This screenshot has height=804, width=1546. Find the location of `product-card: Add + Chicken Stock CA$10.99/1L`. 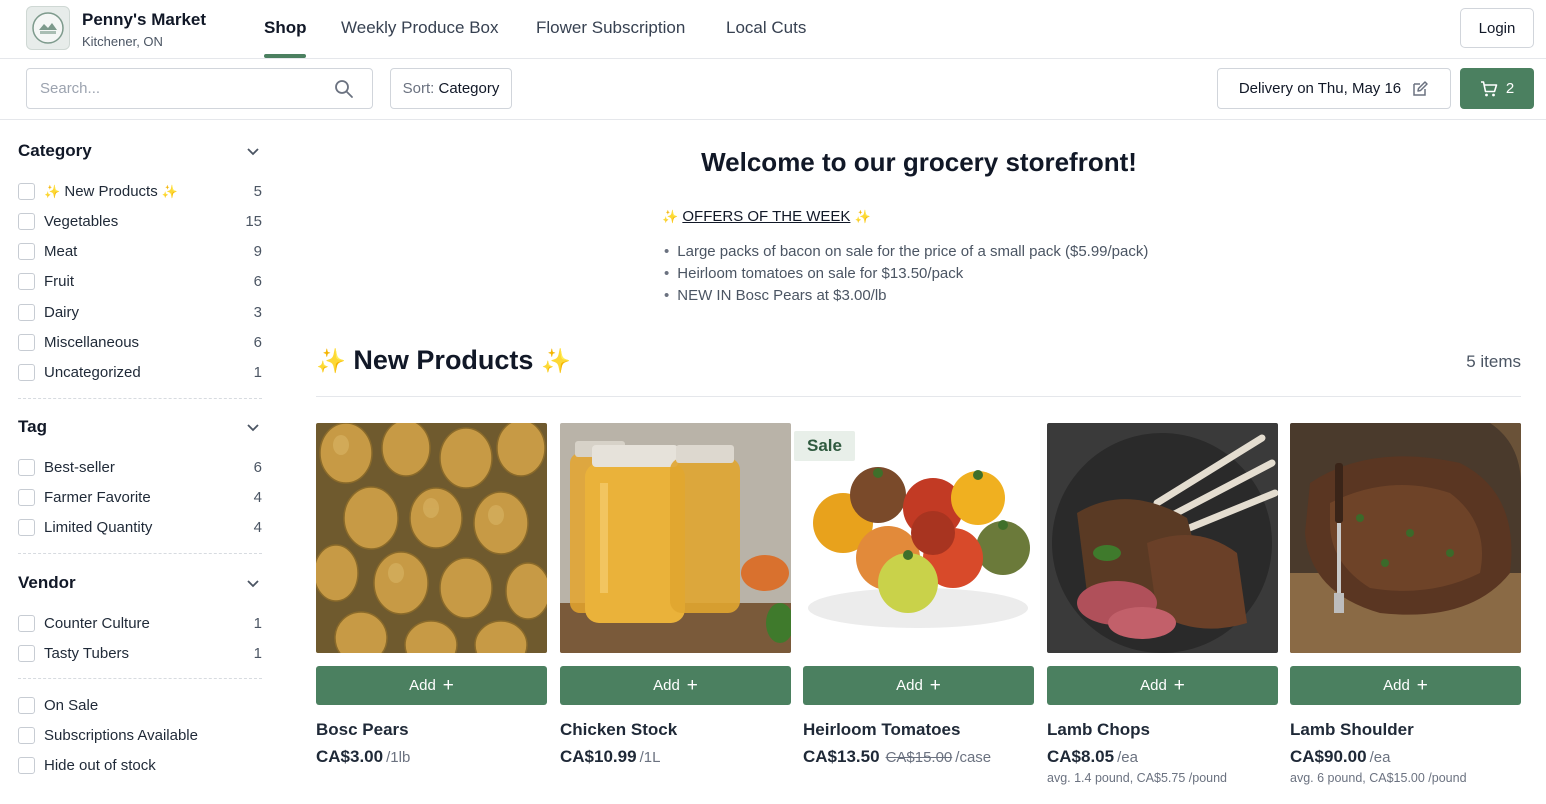

product-card: Add + Chicken Stock CA$10.99/1L is located at coordinates (675, 595).